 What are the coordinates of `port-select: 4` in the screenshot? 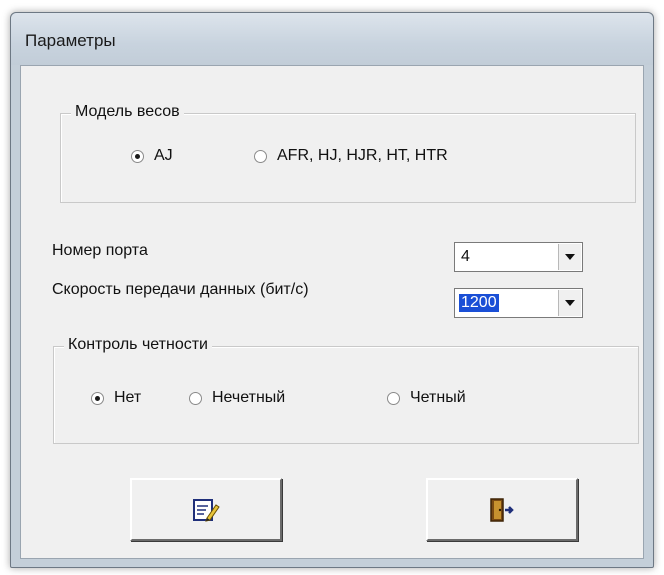 It's located at (518, 257).